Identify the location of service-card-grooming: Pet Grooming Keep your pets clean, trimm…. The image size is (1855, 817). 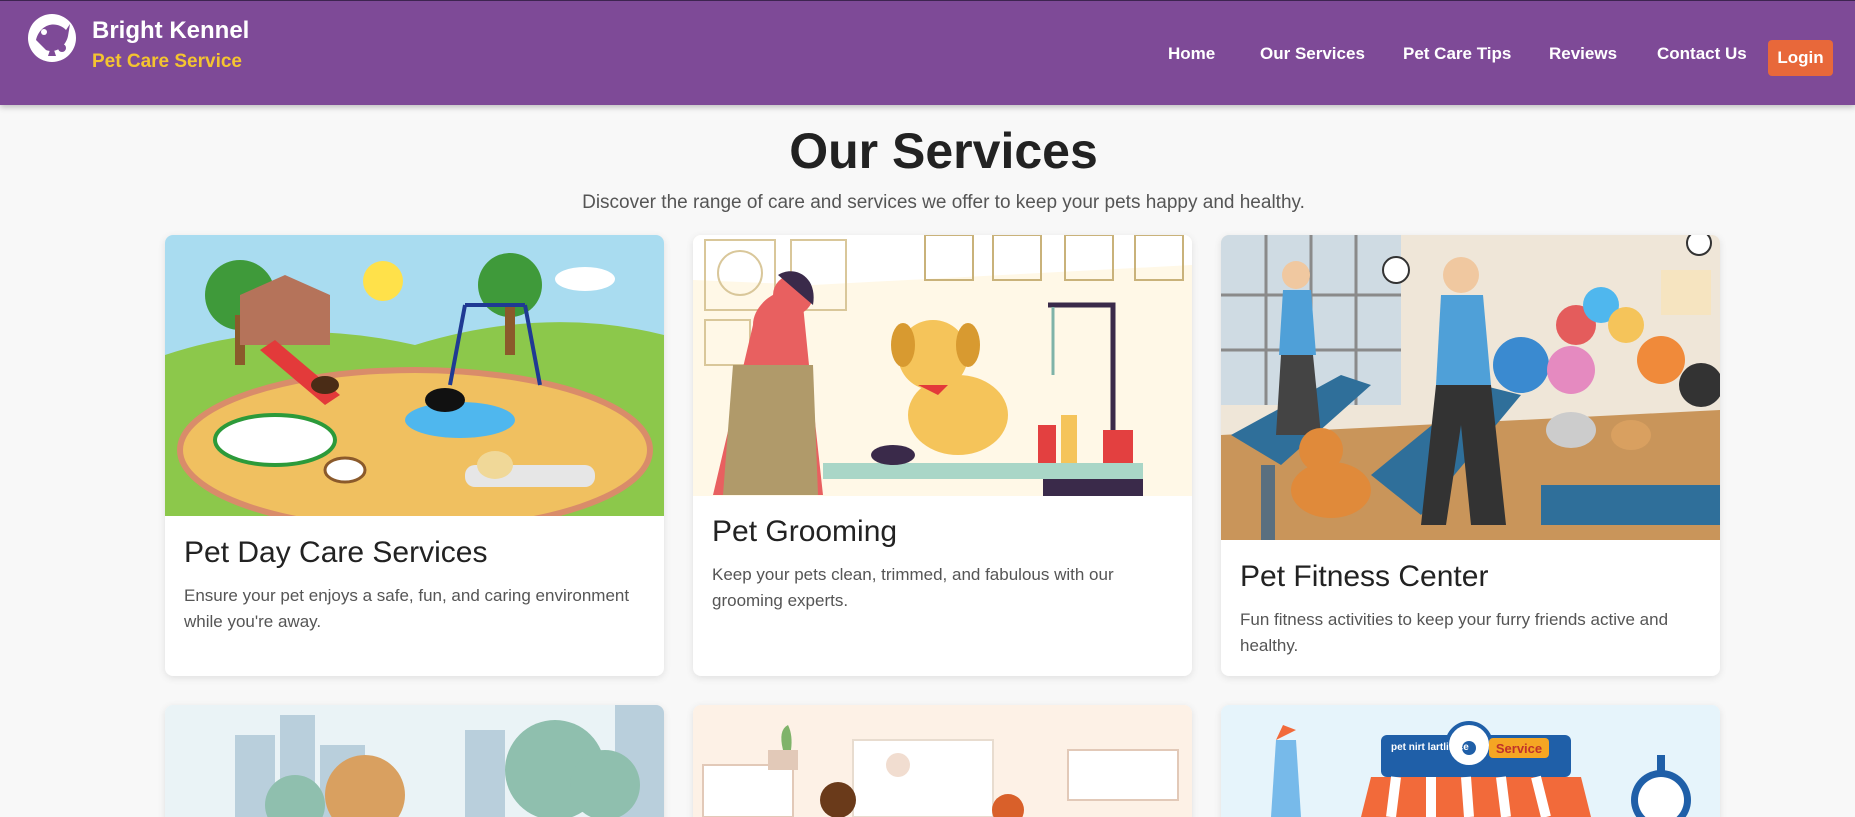
(942, 455).